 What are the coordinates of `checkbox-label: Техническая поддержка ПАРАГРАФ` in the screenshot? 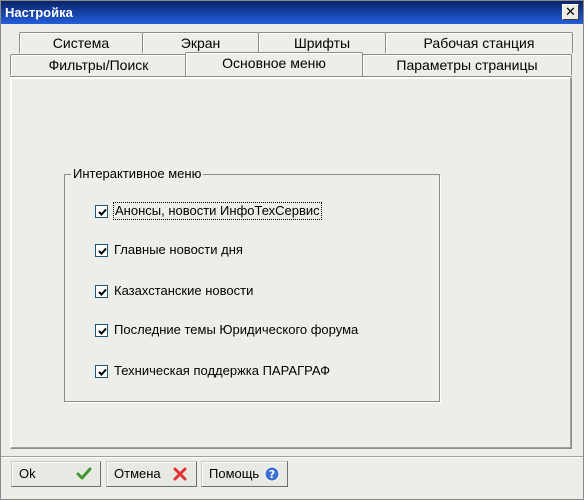 It's located at (222, 370).